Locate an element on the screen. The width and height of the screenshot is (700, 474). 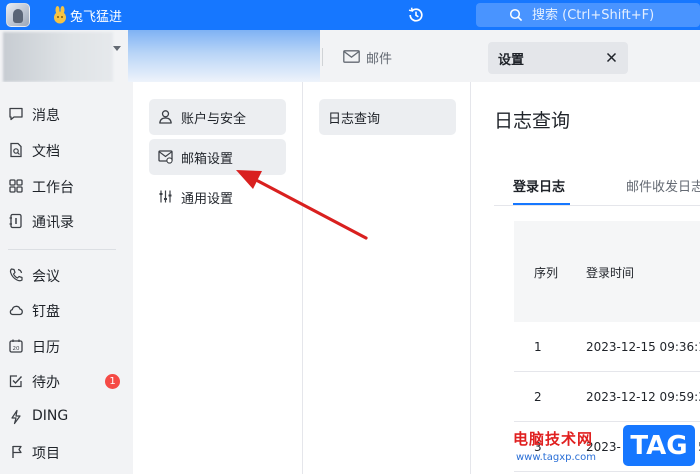
tab-divider is located at coordinates (322, 57).